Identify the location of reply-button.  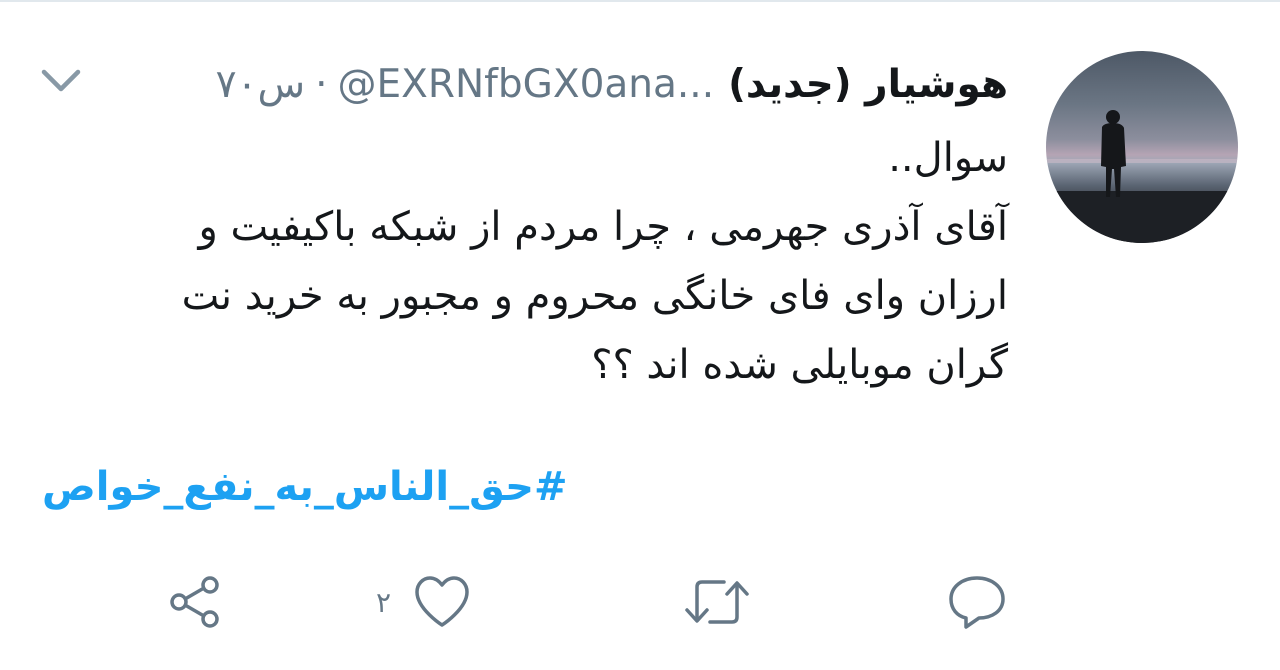
(977, 602).